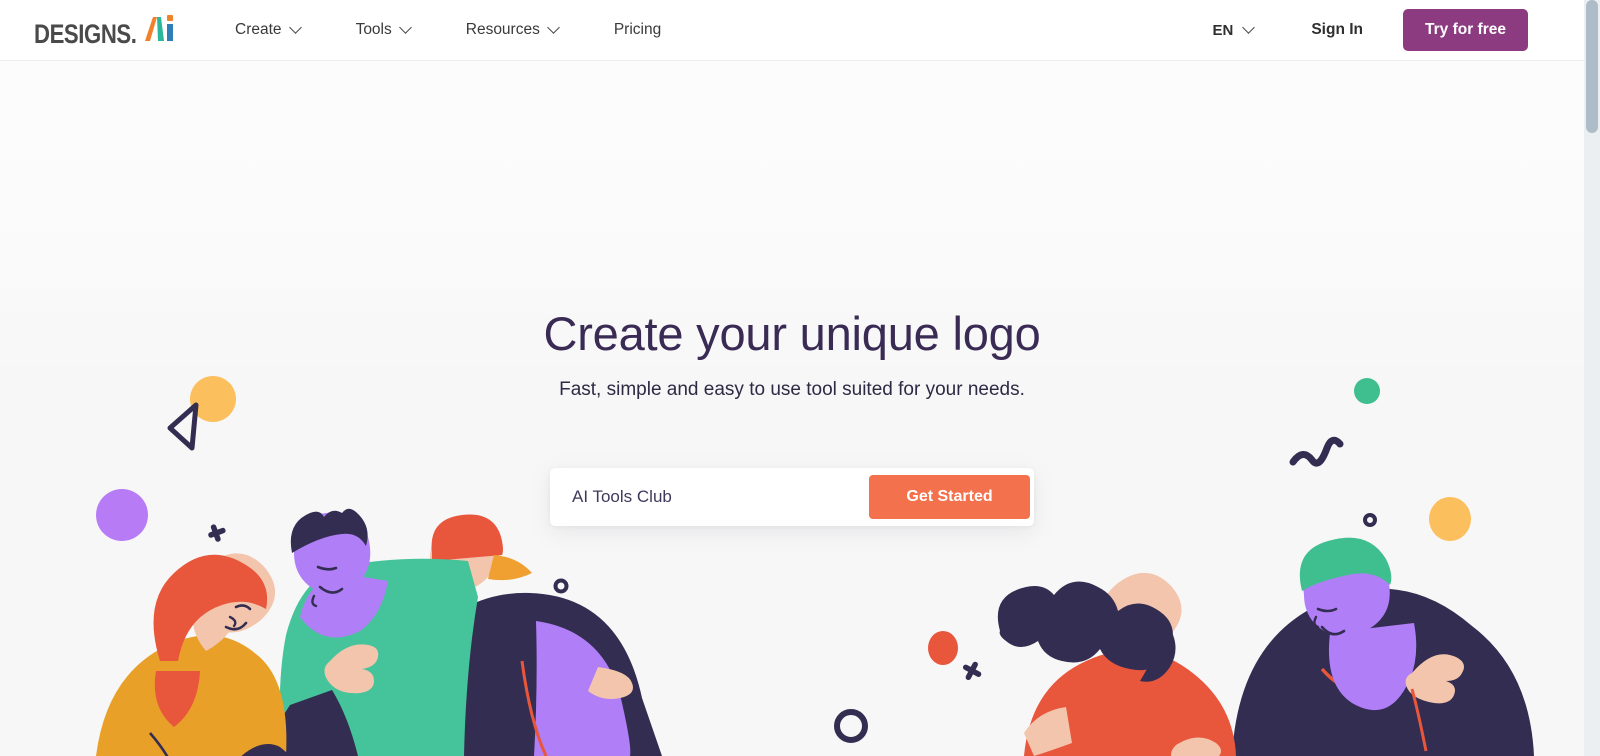  What do you see at coordinates (1450, 519) in the screenshot?
I see `shape-ellipse-yellow` at bounding box center [1450, 519].